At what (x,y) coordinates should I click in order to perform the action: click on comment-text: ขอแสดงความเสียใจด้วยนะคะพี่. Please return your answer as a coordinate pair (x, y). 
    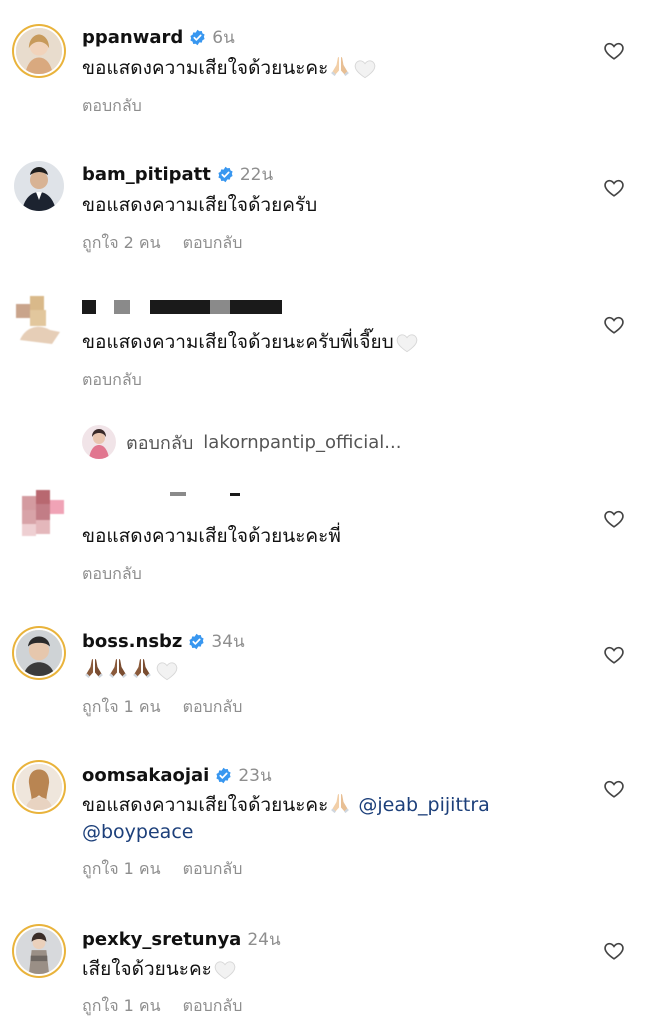
    Looking at the image, I should click on (211, 536).